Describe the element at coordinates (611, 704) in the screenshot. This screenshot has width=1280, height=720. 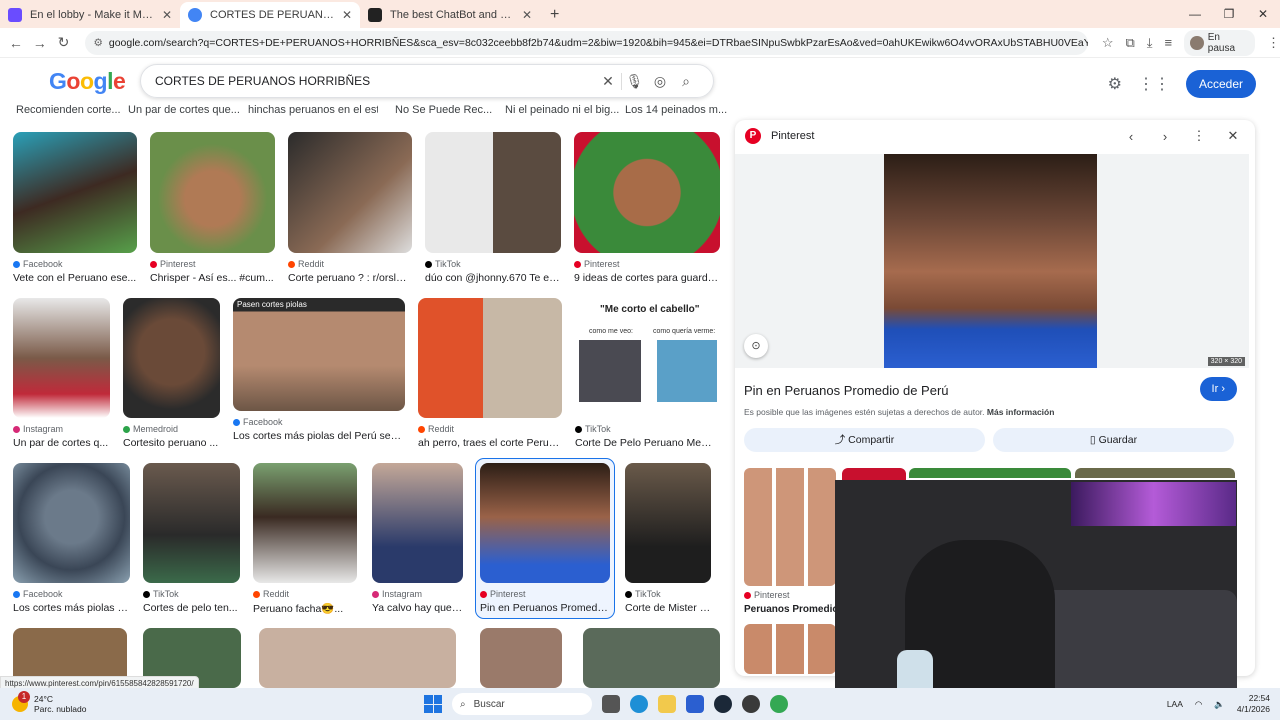
I see `task-view-icon` at that location.